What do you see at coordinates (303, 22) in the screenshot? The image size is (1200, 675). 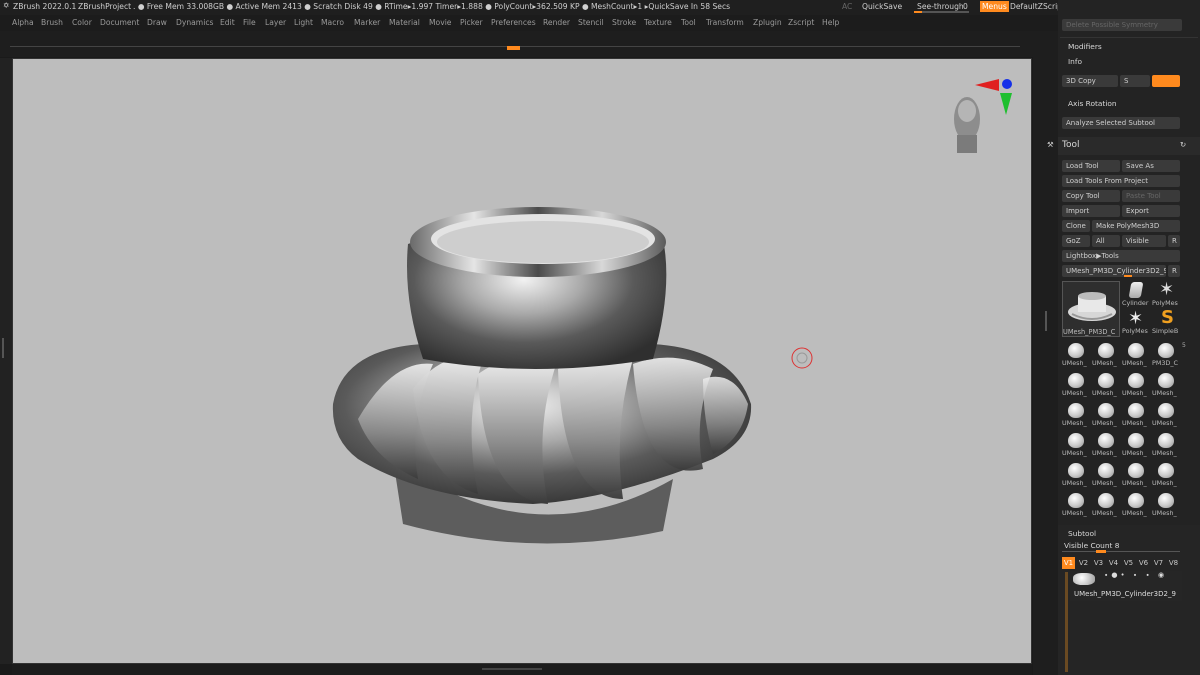 I see `menu-light: Light` at bounding box center [303, 22].